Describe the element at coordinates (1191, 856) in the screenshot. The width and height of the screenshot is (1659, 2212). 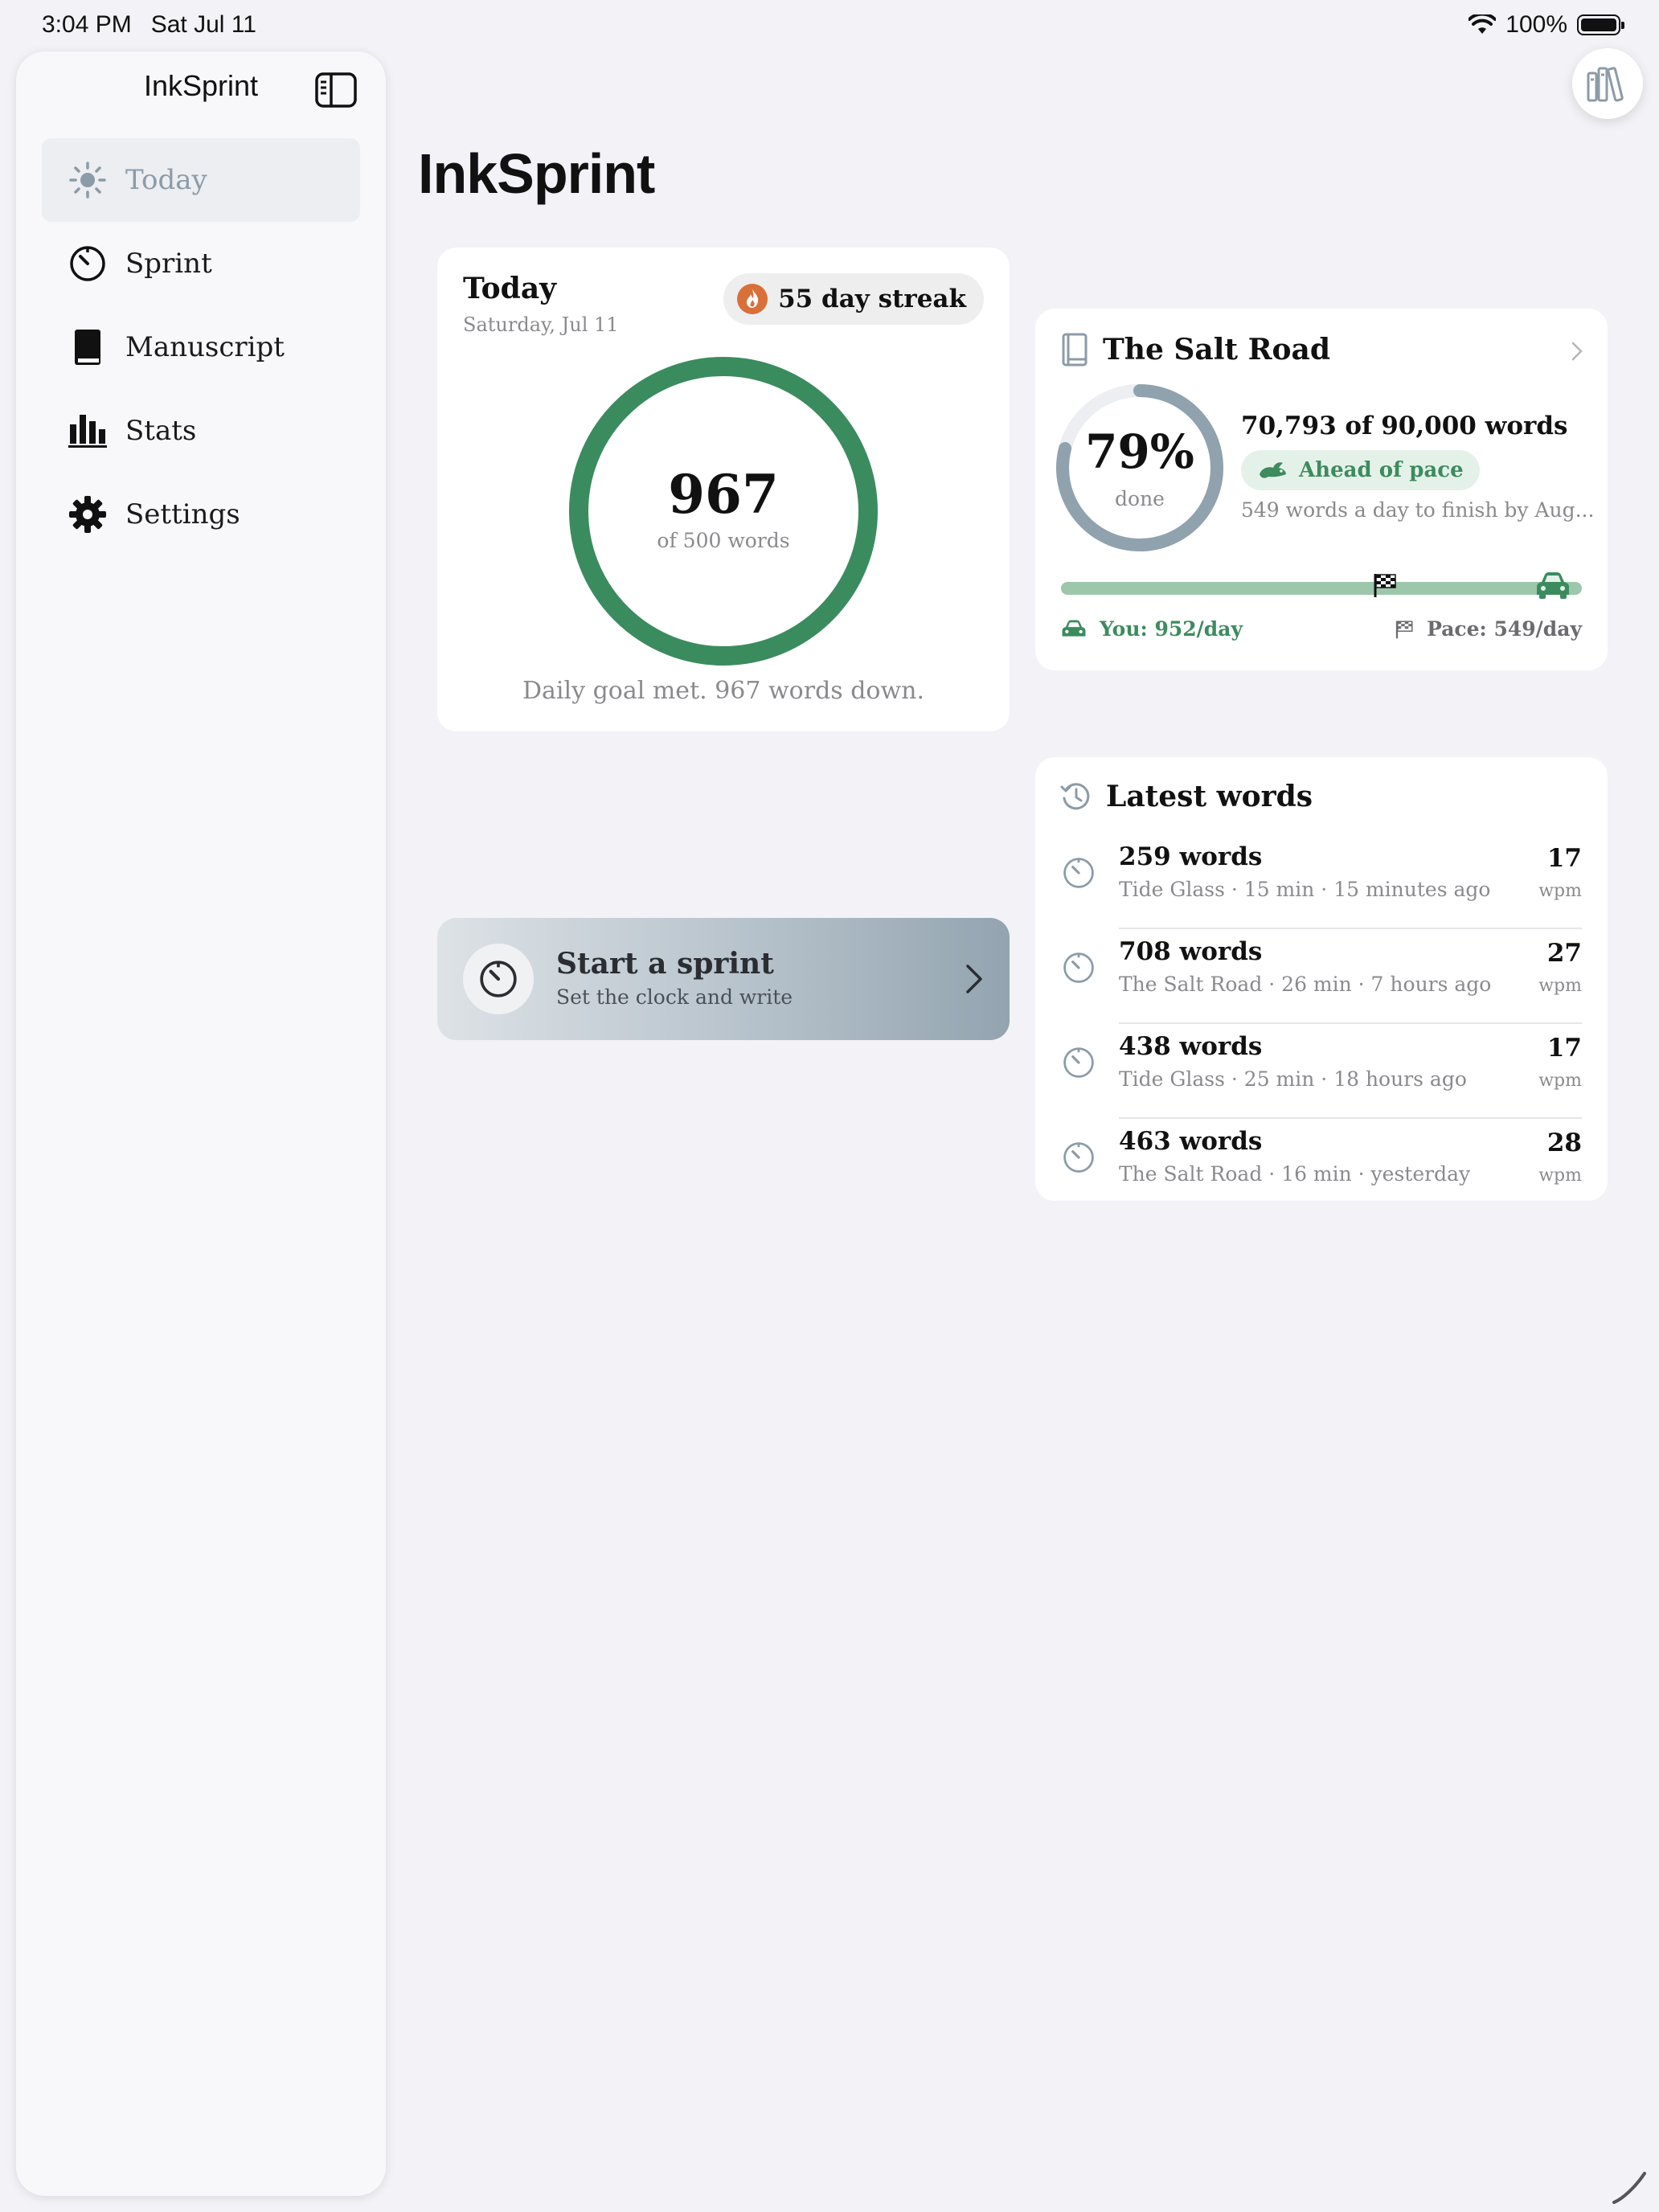
I see `session-word-count: 259 words` at that location.